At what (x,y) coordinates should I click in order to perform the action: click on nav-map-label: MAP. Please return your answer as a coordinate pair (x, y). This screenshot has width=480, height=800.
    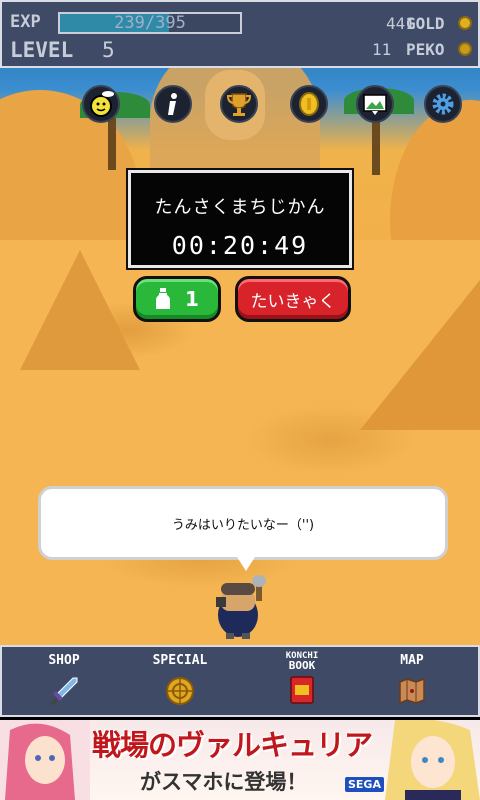
    Looking at the image, I should click on (412, 660).